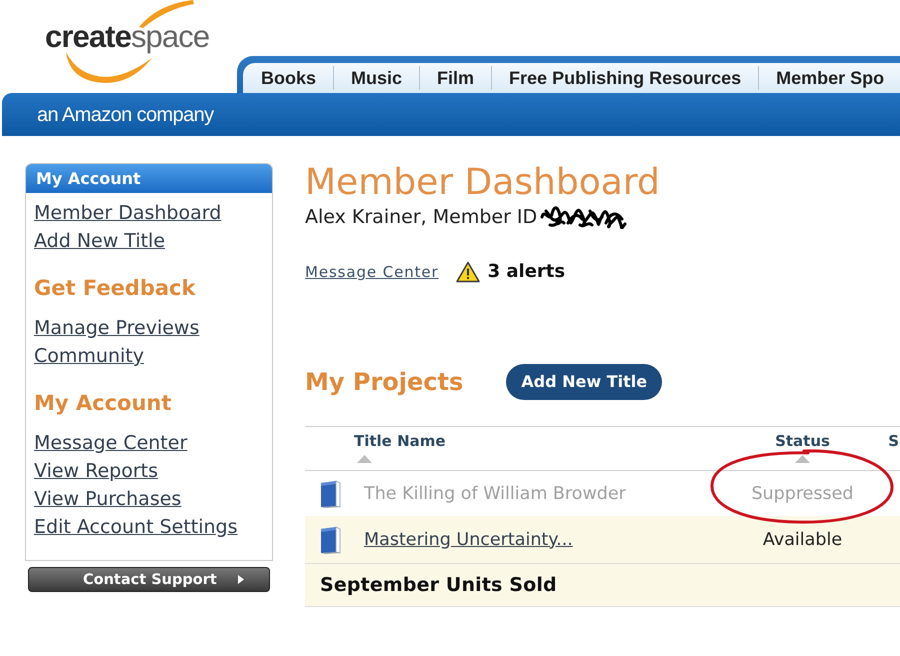  Describe the element at coordinates (372, 272) in the screenshot. I see `message-center-link: Message Center` at that location.